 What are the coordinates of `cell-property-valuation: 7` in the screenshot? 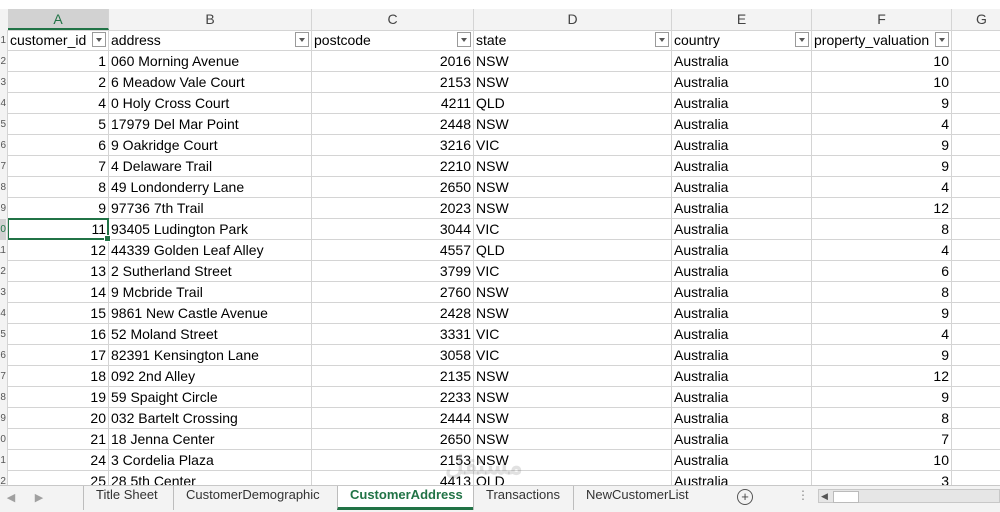 It's located at (882, 439).